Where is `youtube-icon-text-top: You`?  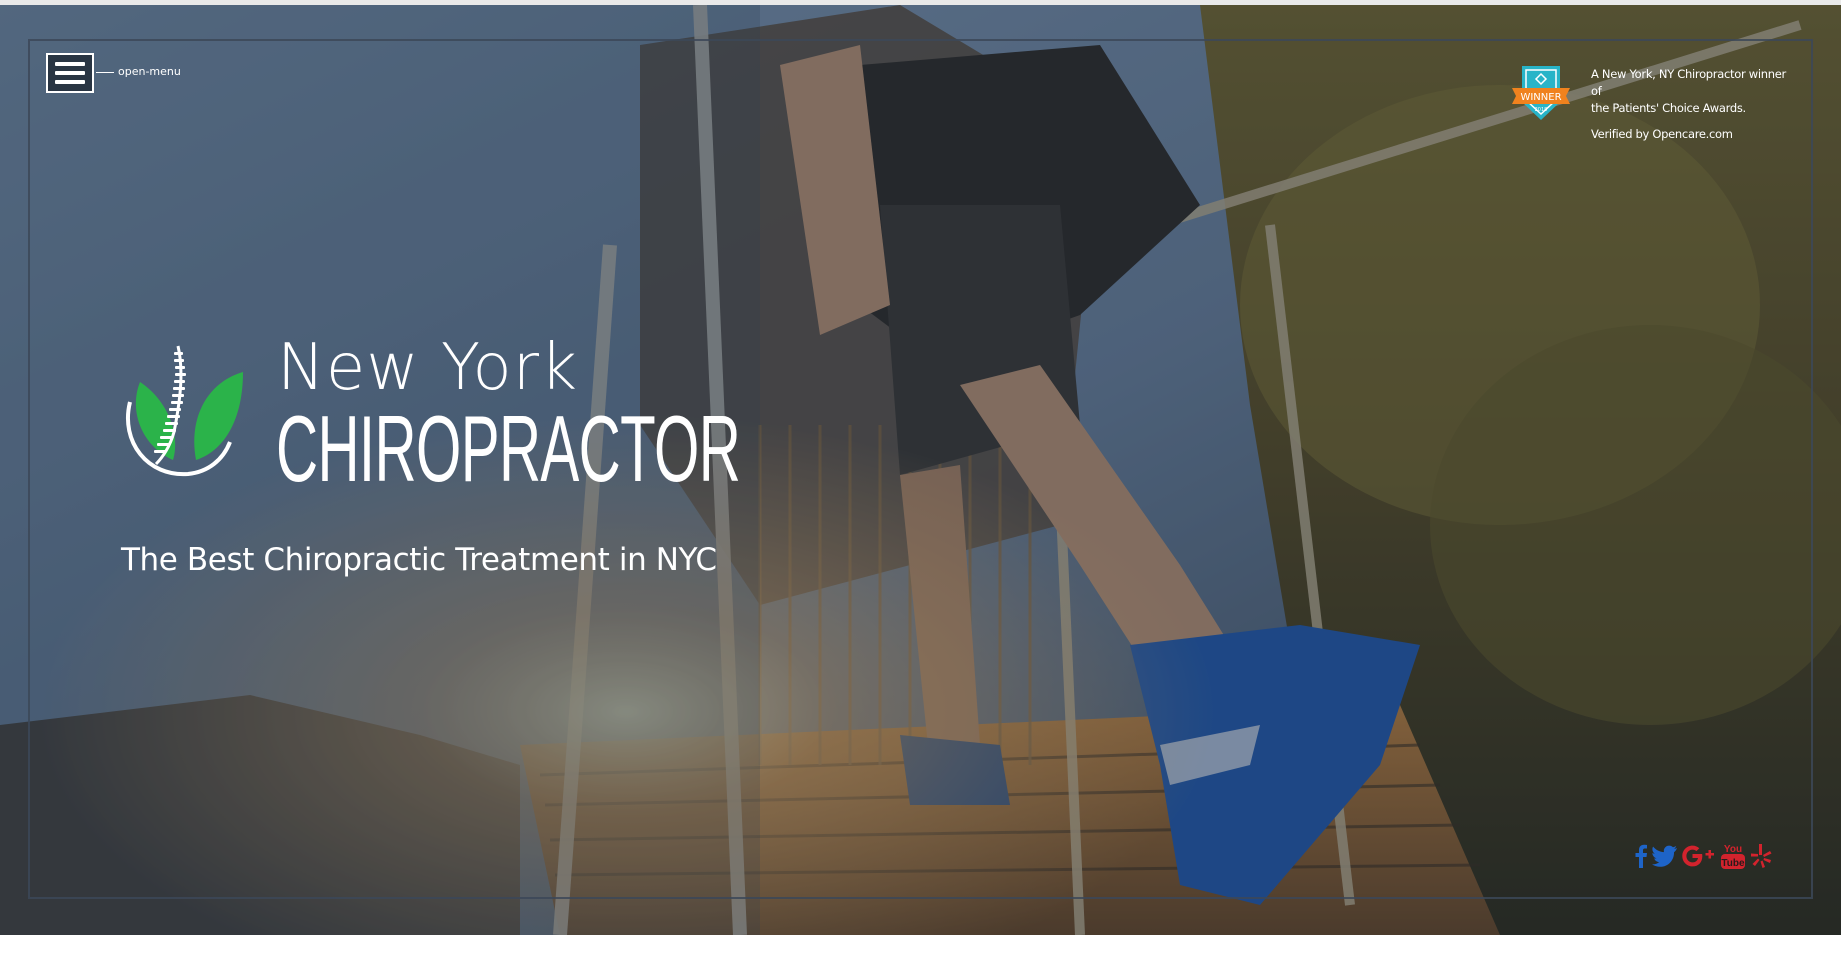 youtube-icon-text-top: You is located at coordinates (1733, 849).